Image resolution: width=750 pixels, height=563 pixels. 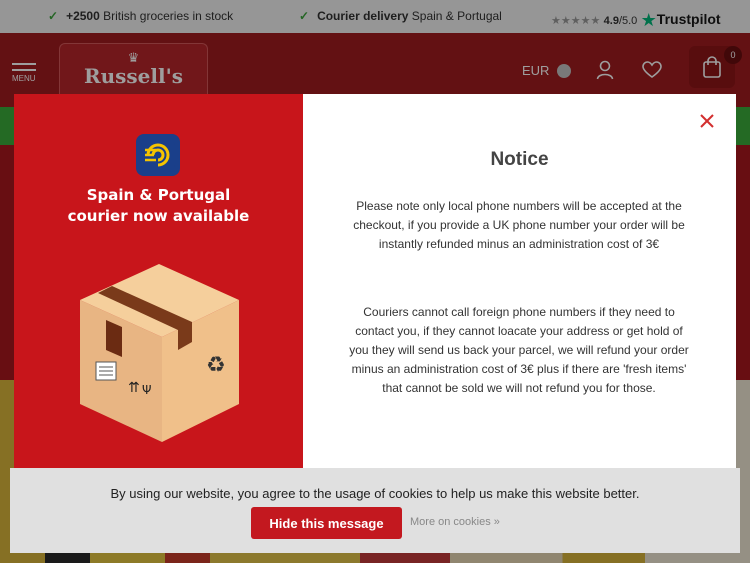 I want to click on promo-title: Spain & Portugal courier now available, so click(x=158, y=206).